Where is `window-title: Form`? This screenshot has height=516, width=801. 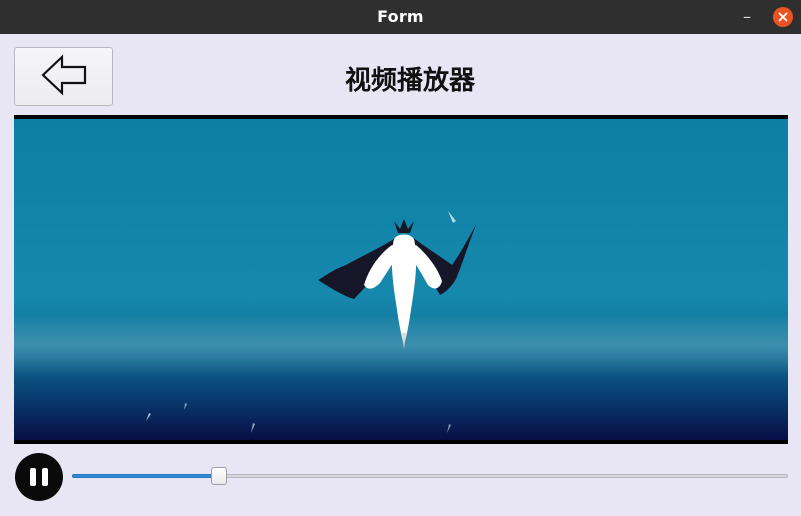 window-title: Form is located at coordinates (400, 16).